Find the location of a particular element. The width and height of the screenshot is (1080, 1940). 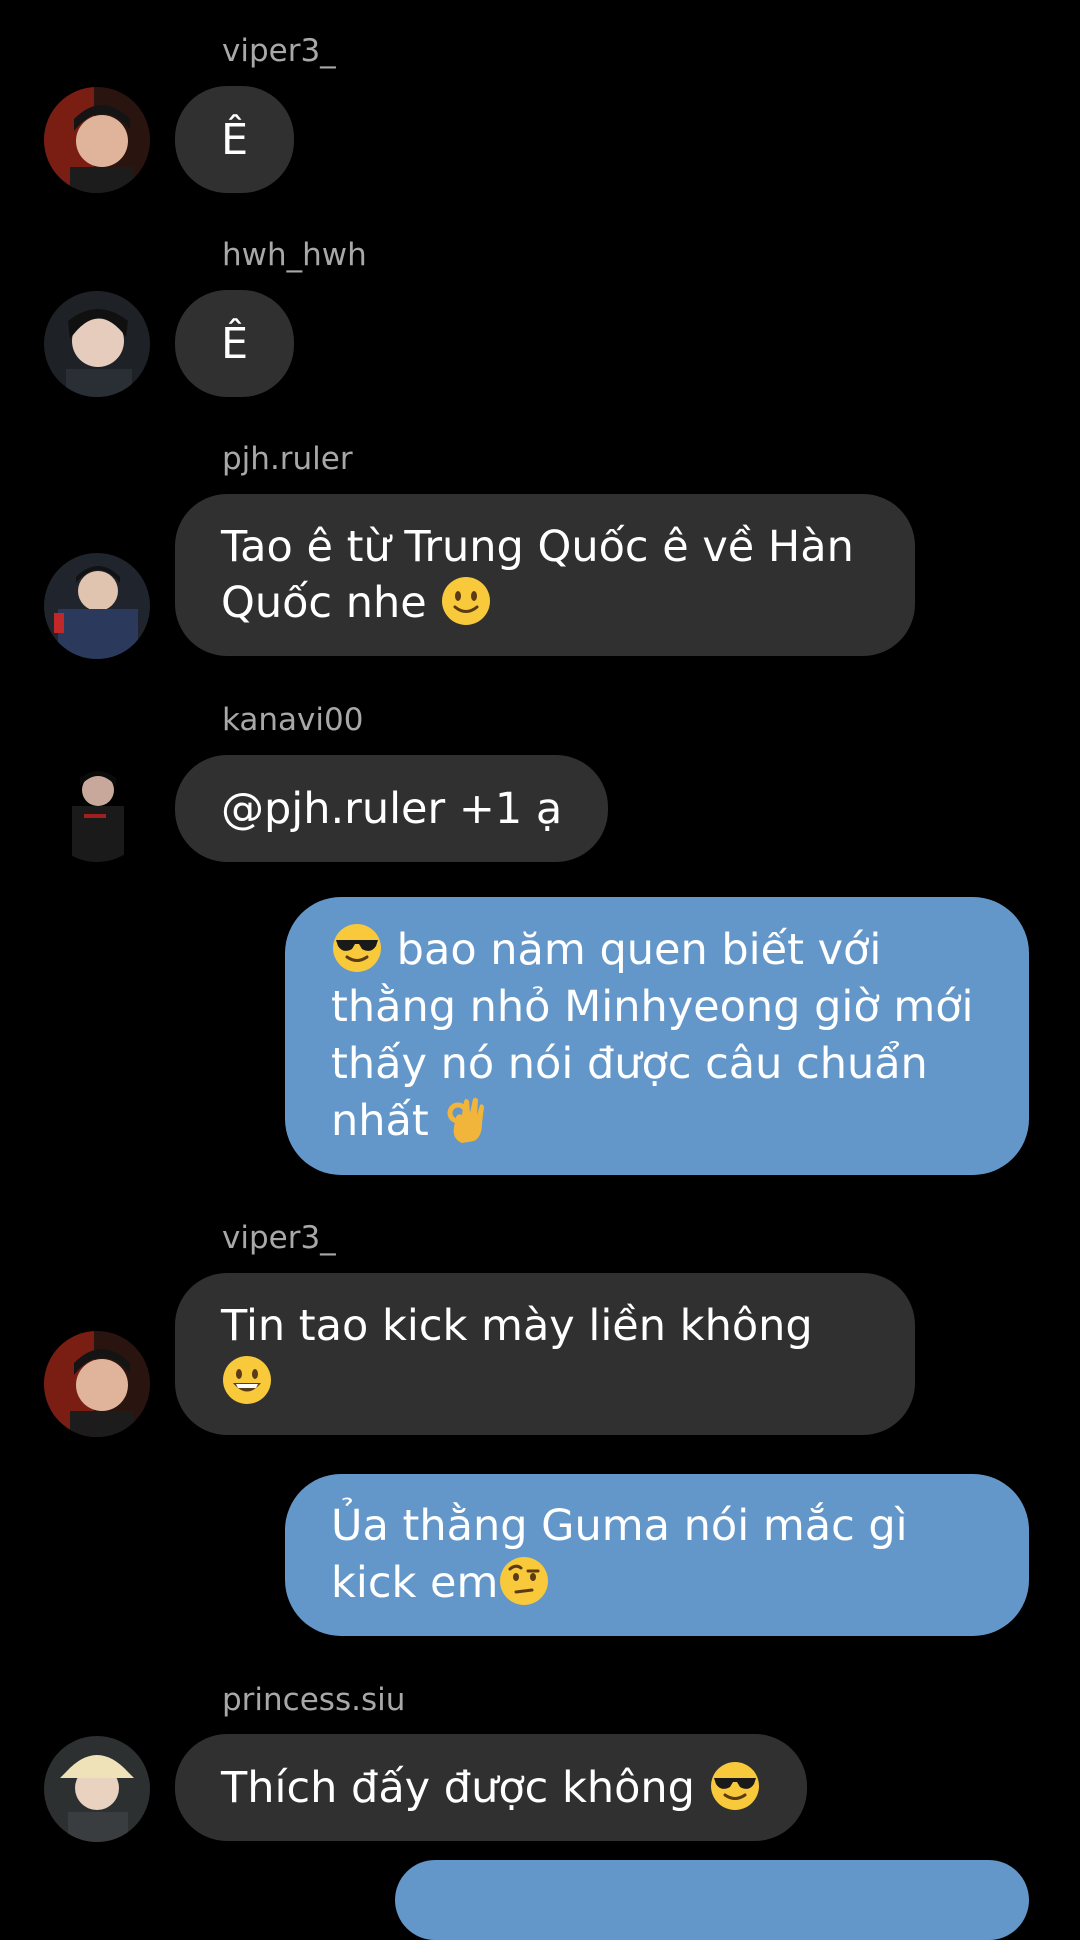

message-text: Ủa thằng Guma nói mắc gì kick em is located at coordinates (619, 1554).